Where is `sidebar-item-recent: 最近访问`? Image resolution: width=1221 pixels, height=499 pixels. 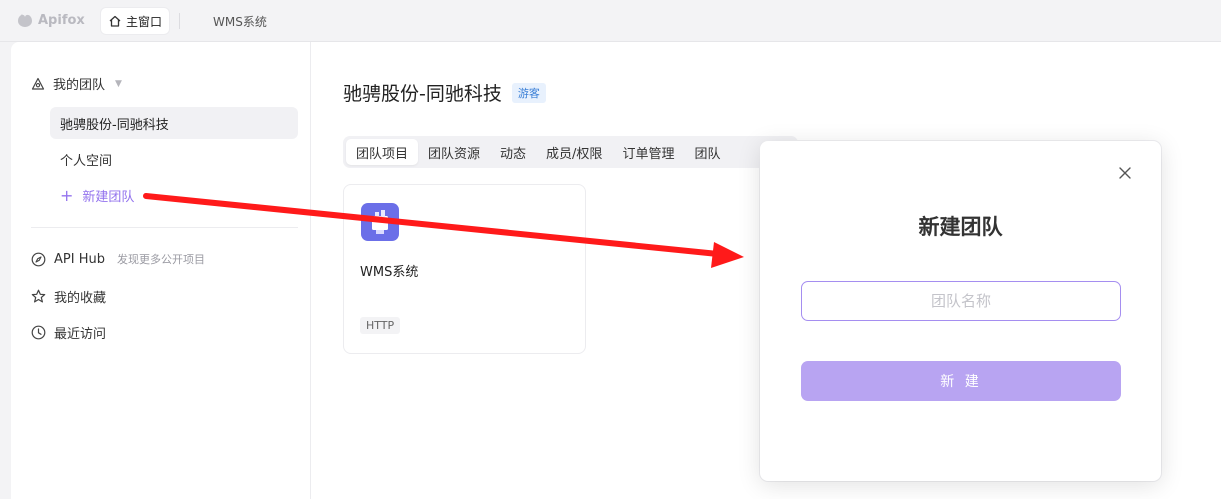
sidebar-item-recent: 最近访问 is located at coordinates (68, 332).